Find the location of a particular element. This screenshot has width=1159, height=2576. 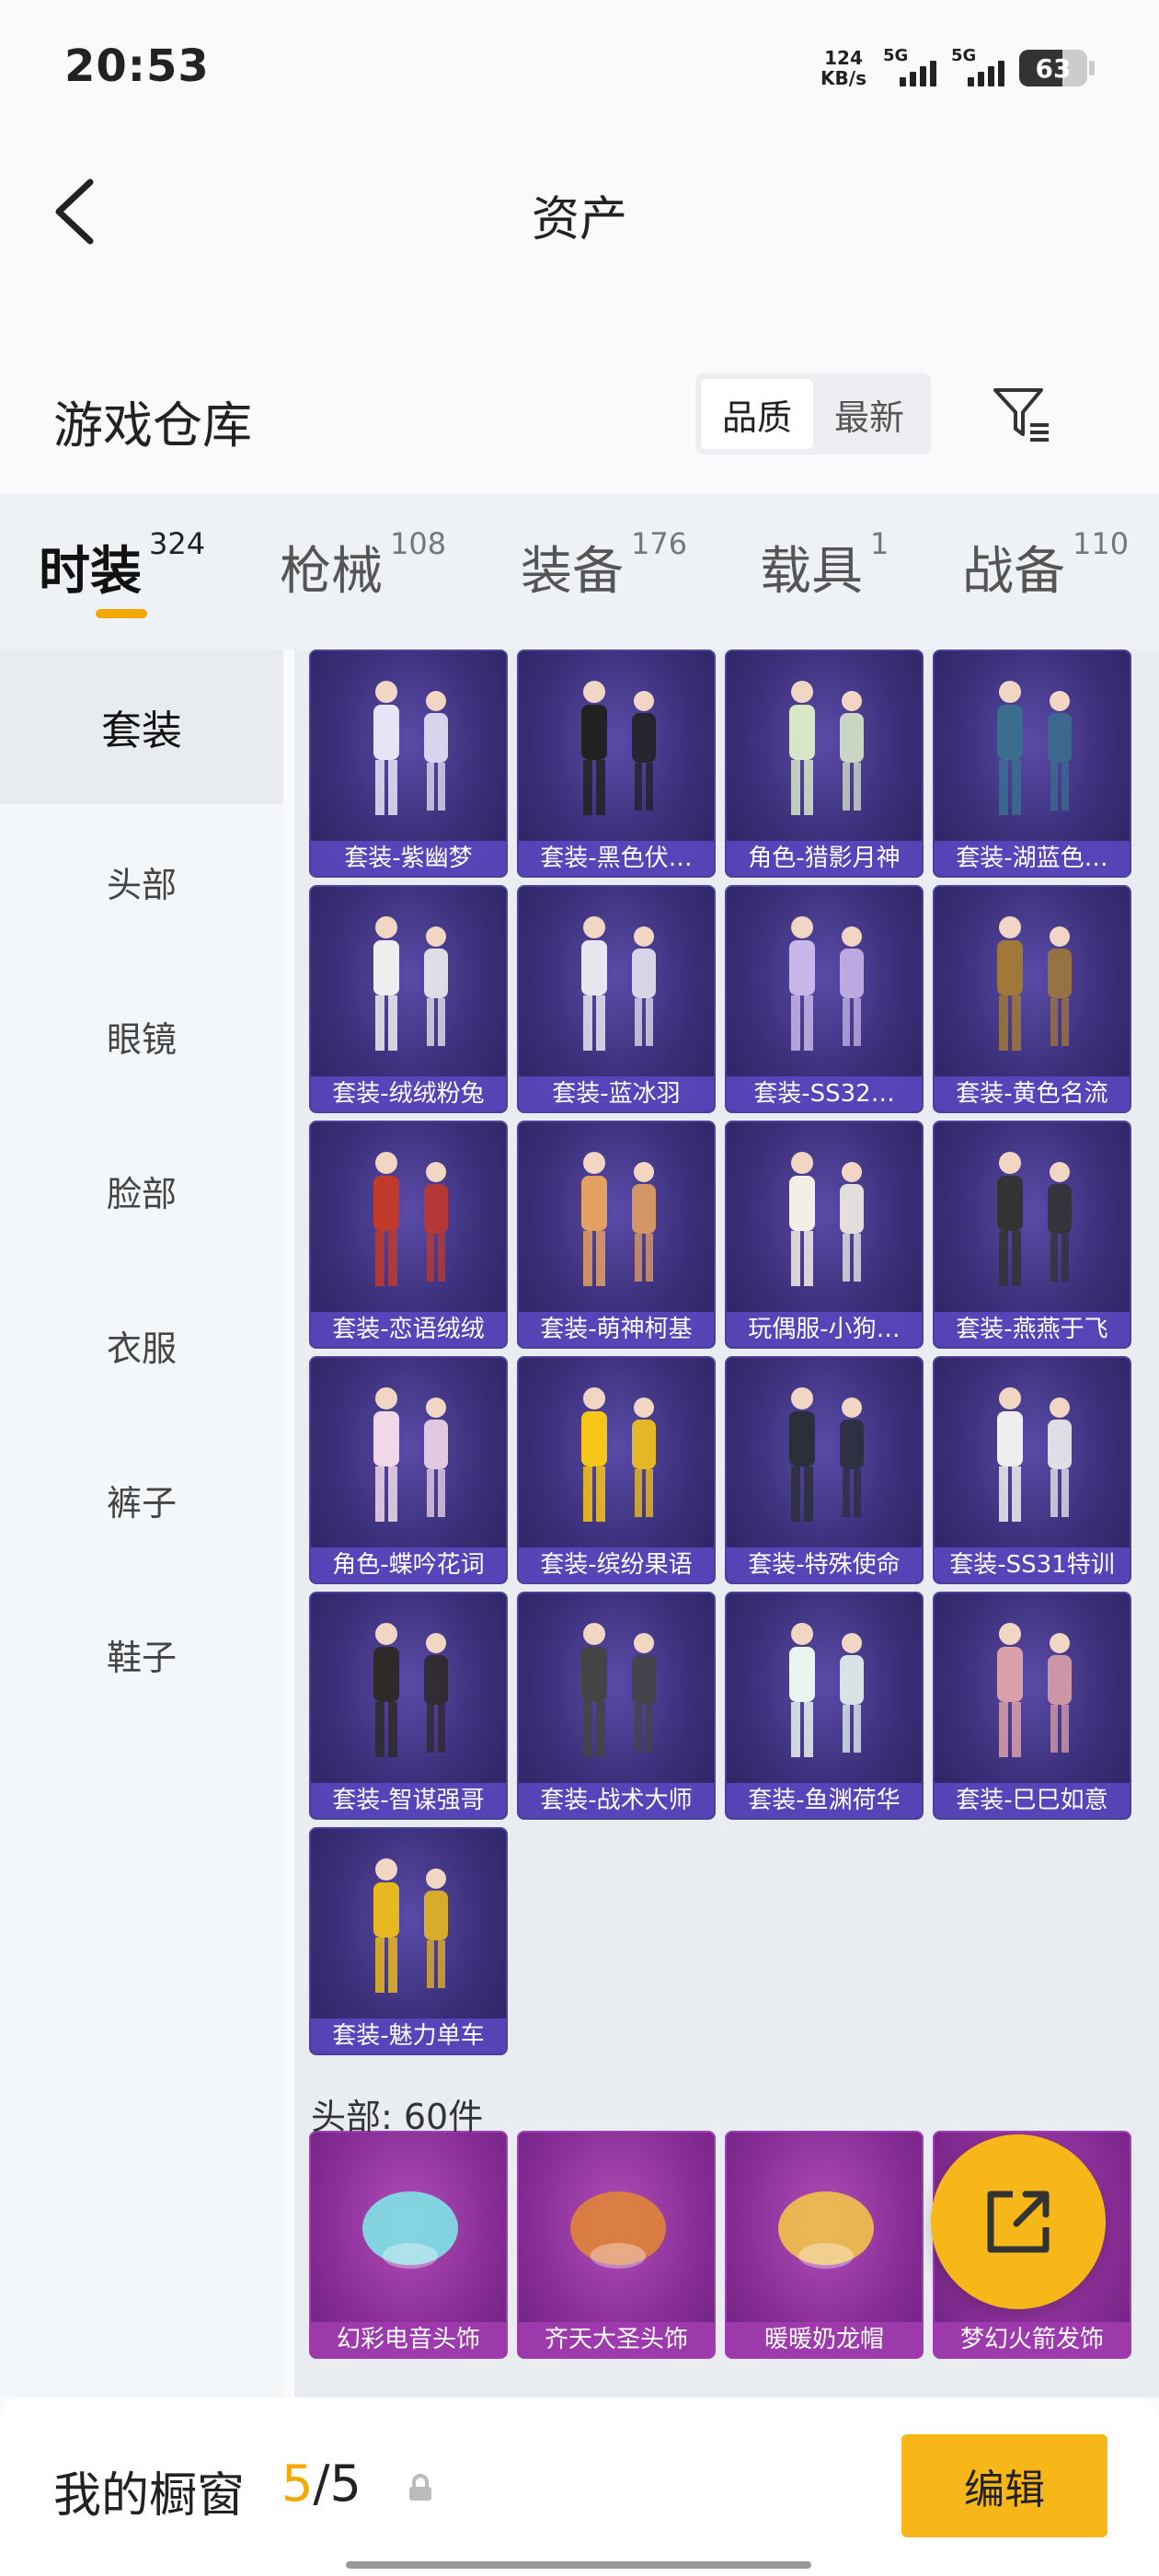

suit-item-card: 套装-特殊使命 is located at coordinates (824, 1470).